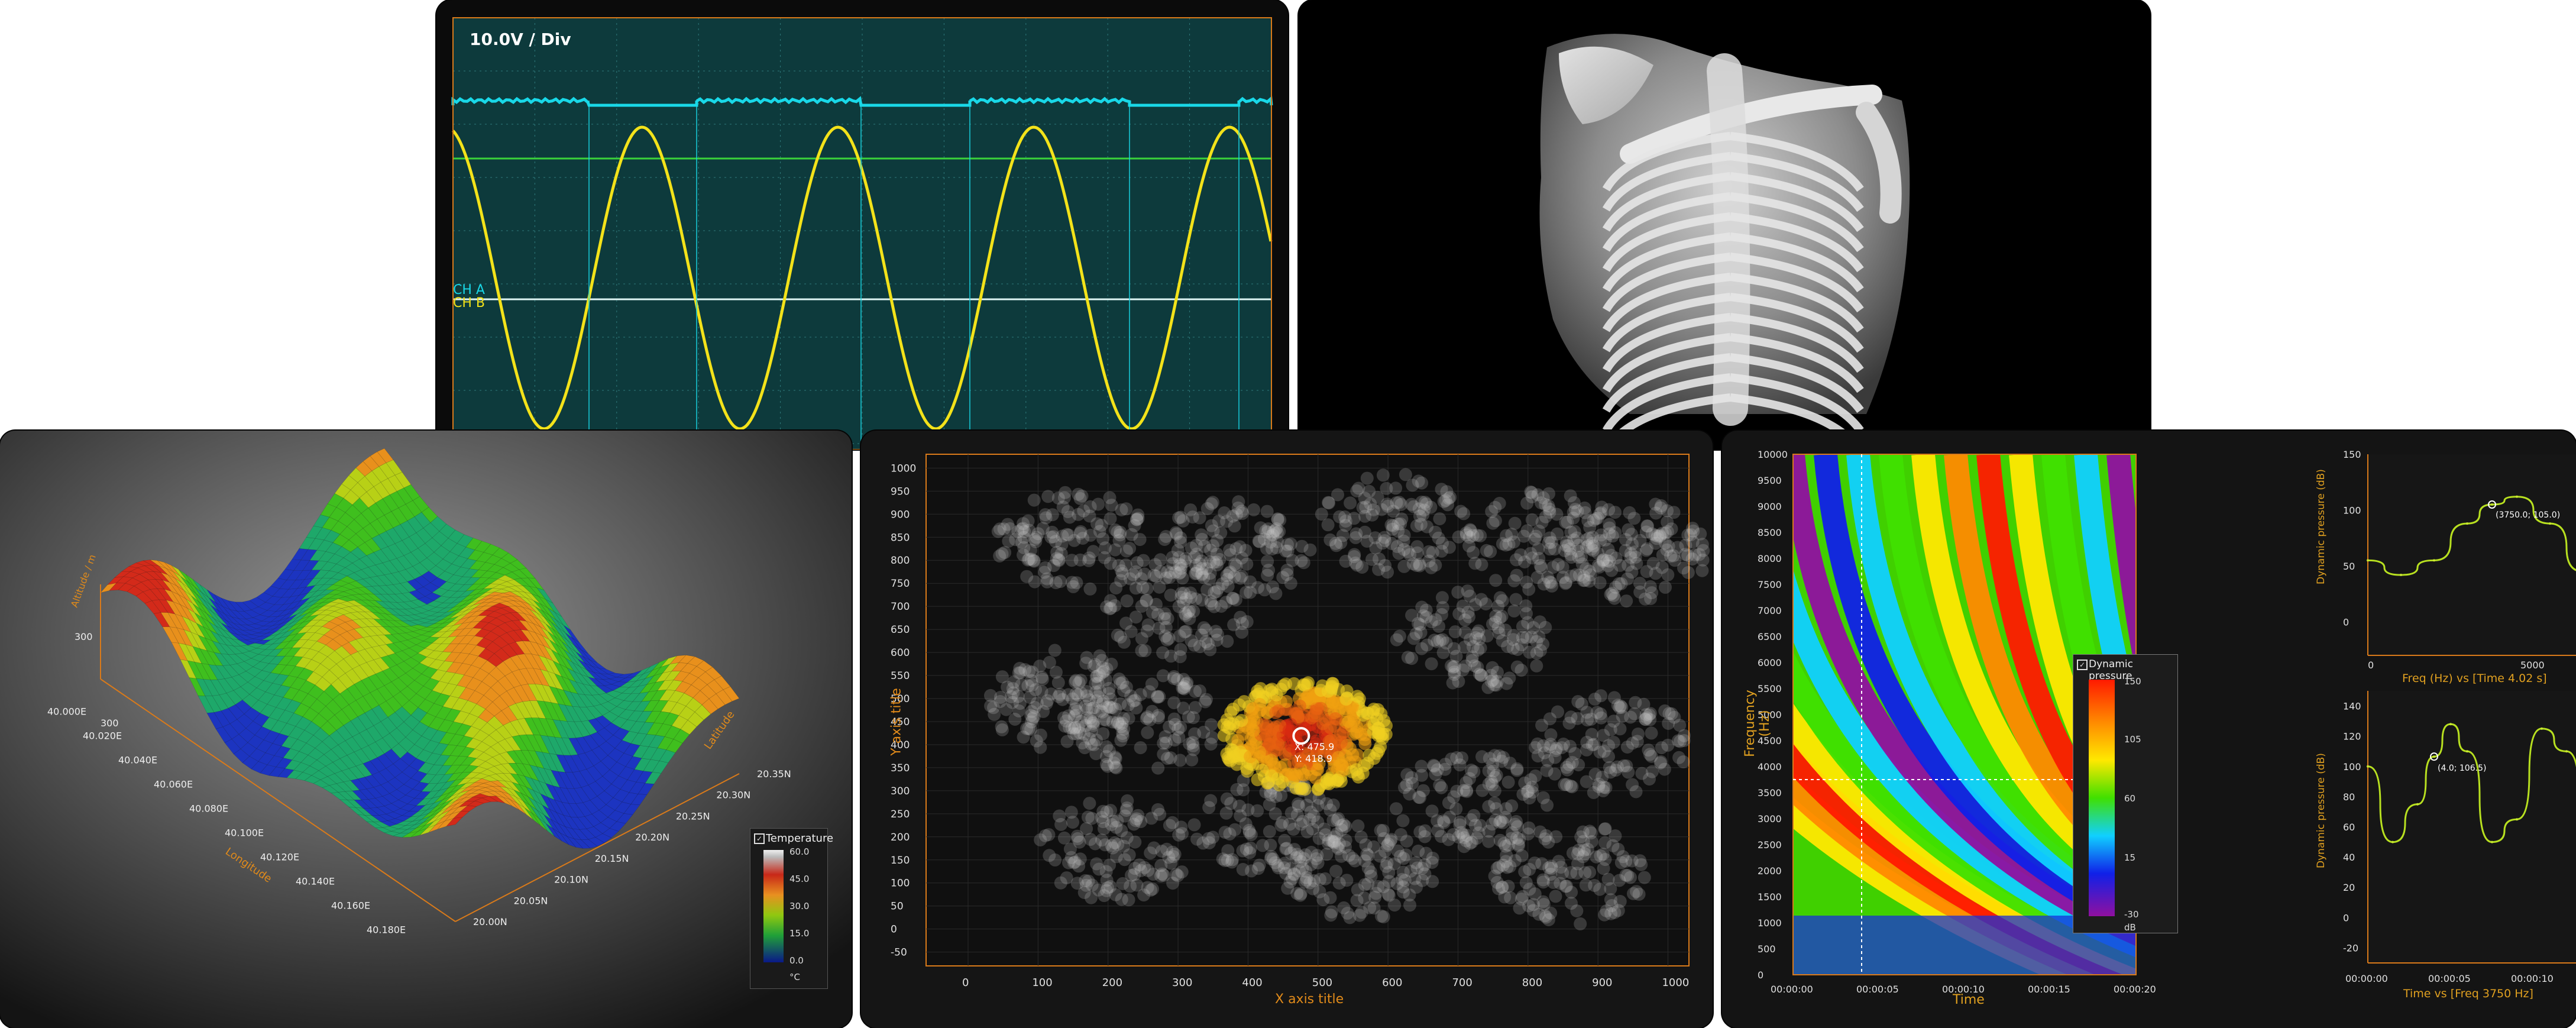 The width and height of the screenshot is (2576, 1028). Describe the element at coordinates (2371, 665) in the screenshot. I see `x-tick-label: 0` at that location.